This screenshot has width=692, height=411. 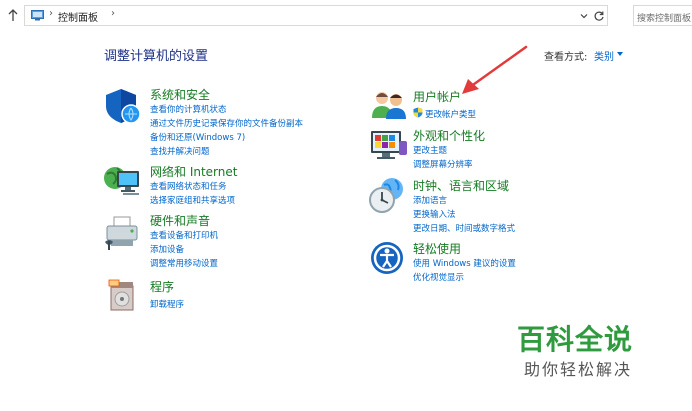 What do you see at coordinates (437, 248) in the screenshot?
I see `category-ease-of-access: 轻松使用` at bounding box center [437, 248].